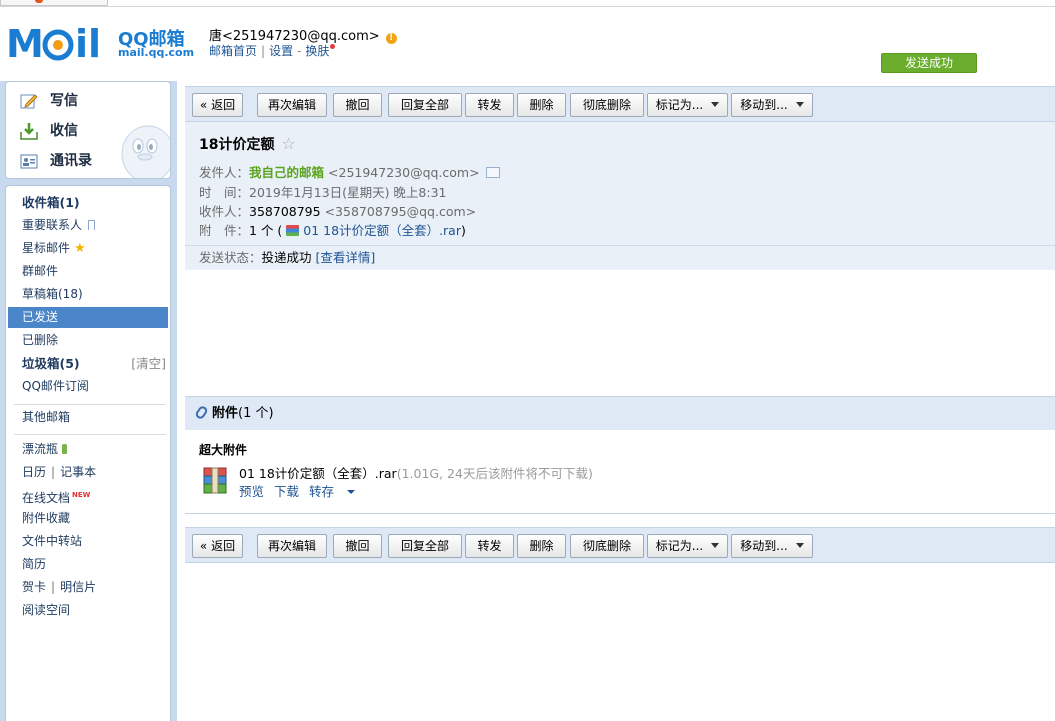 Image resolution: width=1055 pixels, height=721 pixels. Describe the element at coordinates (88, 564) in the screenshot. I see `app-resume: 简历` at that location.